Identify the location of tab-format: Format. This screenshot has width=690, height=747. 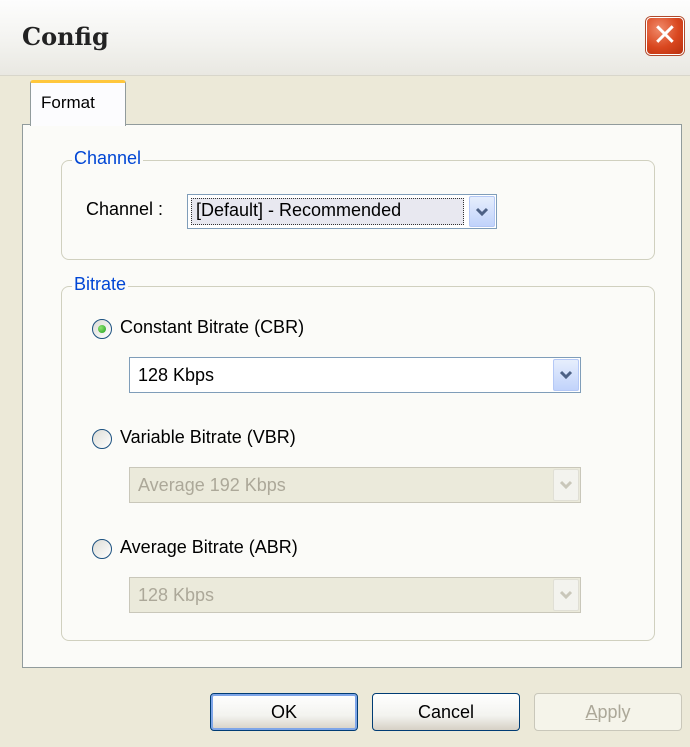
(78, 103).